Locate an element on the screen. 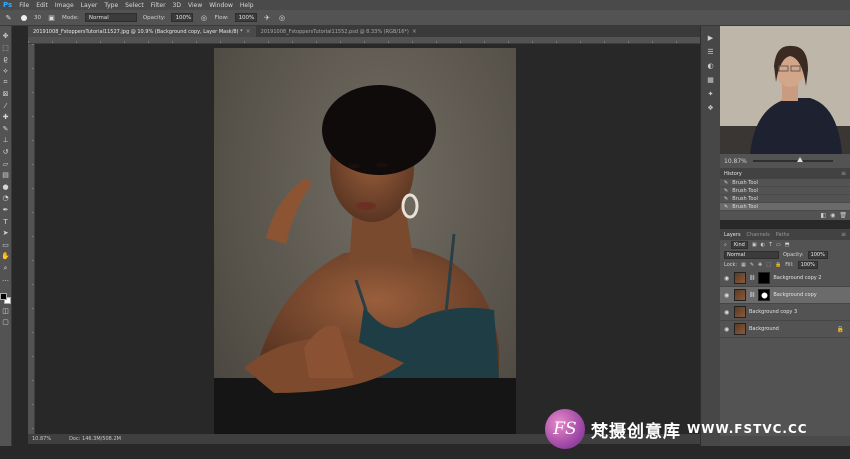  foreground-color-swatch is located at coordinates (3, 297).